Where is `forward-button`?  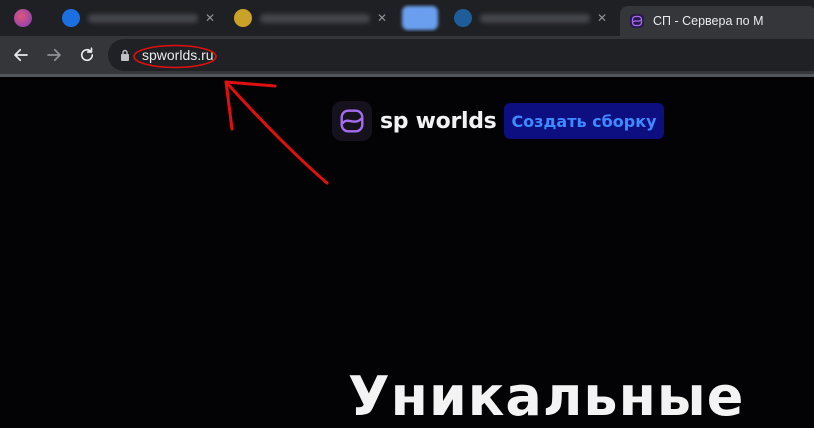
forward-button is located at coordinates (54, 55).